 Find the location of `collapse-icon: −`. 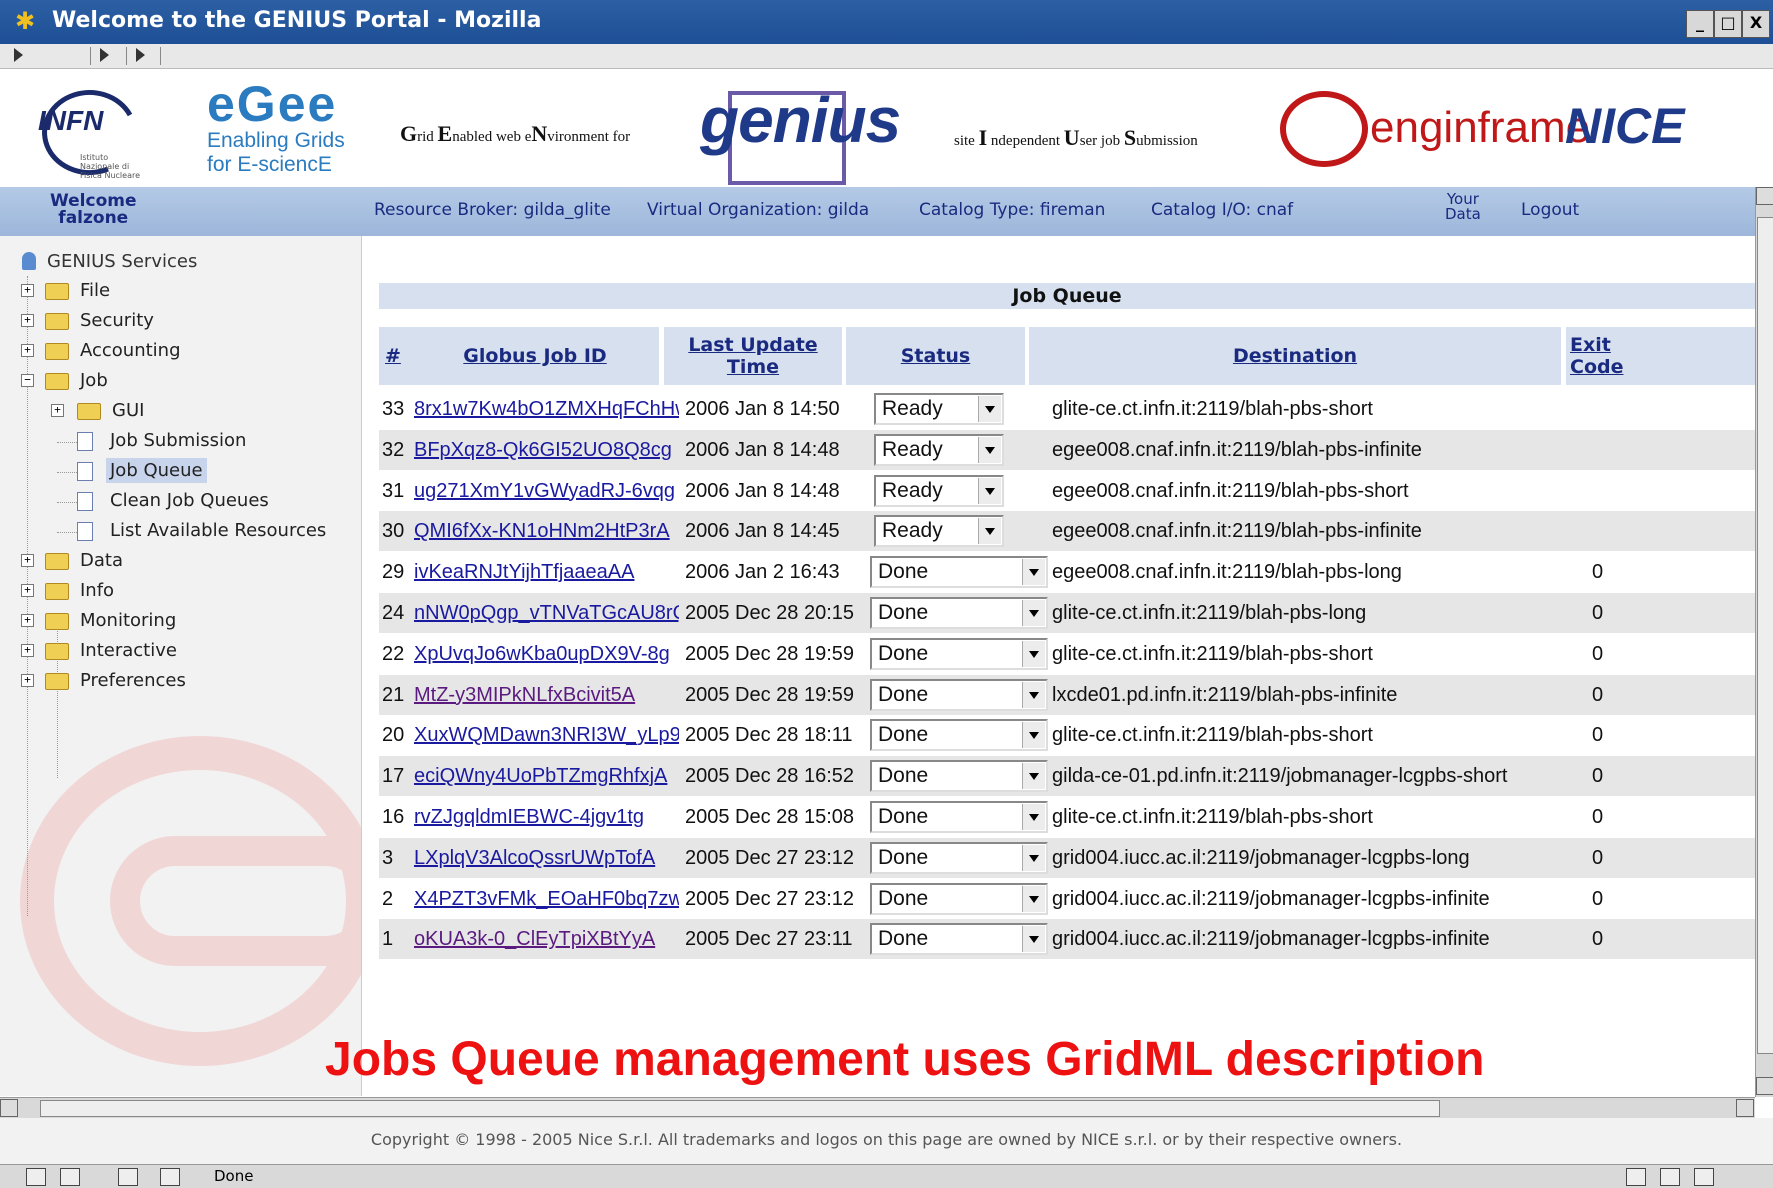

collapse-icon: − is located at coordinates (27, 380).